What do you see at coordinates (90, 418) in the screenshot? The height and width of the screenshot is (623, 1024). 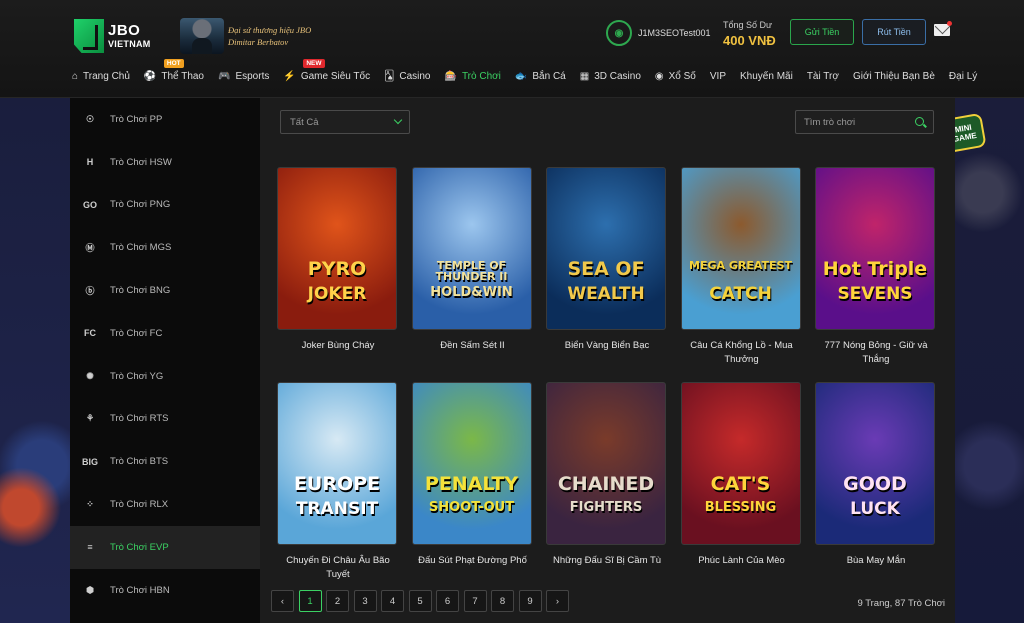 I see `rts-logo-icon: ⚘` at bounding box center [90, 418].